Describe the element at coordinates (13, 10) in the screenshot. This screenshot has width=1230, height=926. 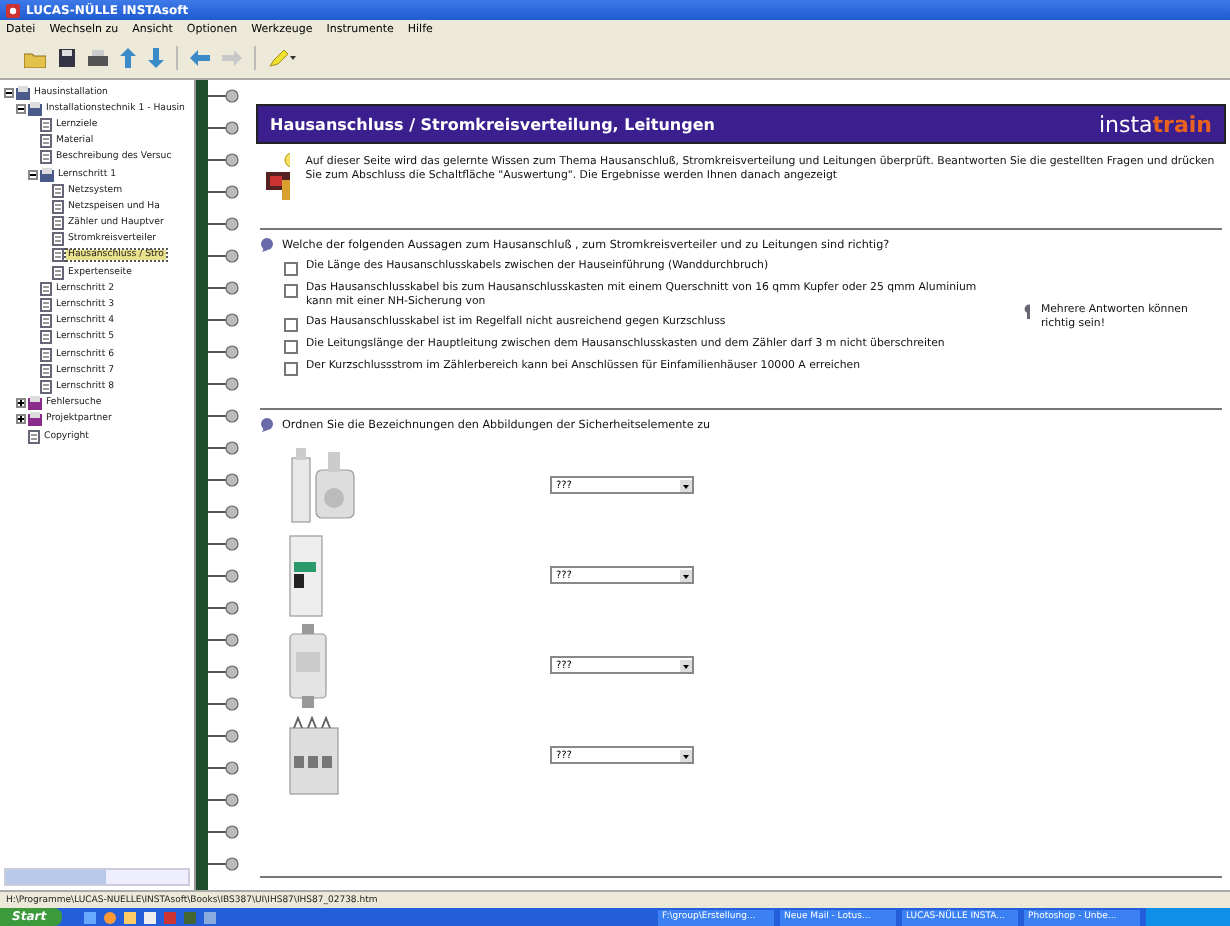
I see `app-icon` at that location.